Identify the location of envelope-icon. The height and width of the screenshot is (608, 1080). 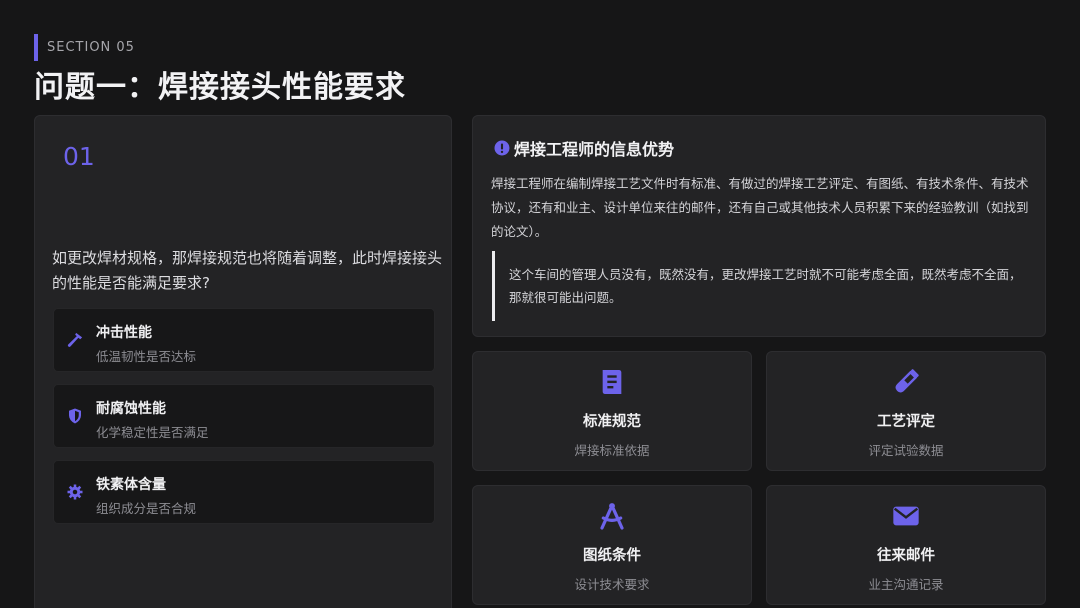
(906, 516).